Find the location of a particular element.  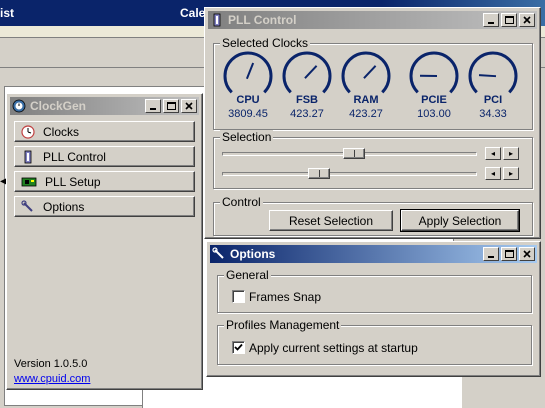

gauge-ram-value: 423.27 is located at coordinates (366, 114).